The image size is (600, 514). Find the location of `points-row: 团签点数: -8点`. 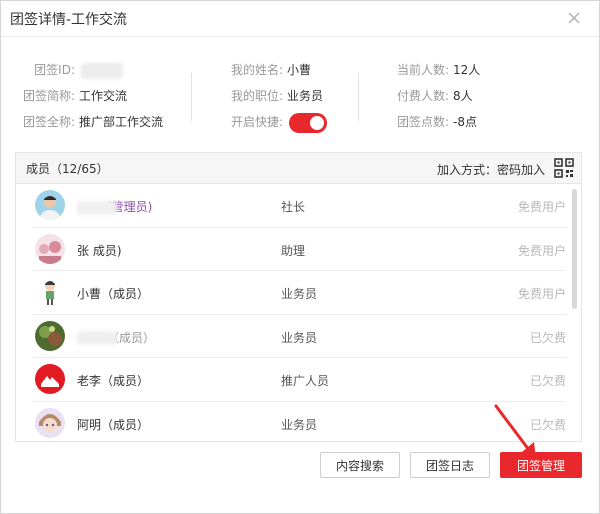

points-row: 团签点数: -8点 is located at coordinates (434, 122).